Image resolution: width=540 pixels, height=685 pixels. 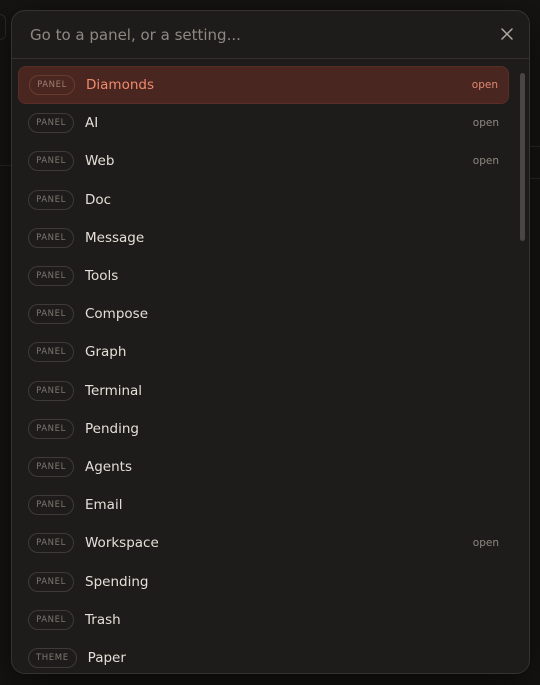 I want to click on result-item-workspace: PANEL Workspace open, so click(x=263, y=543).